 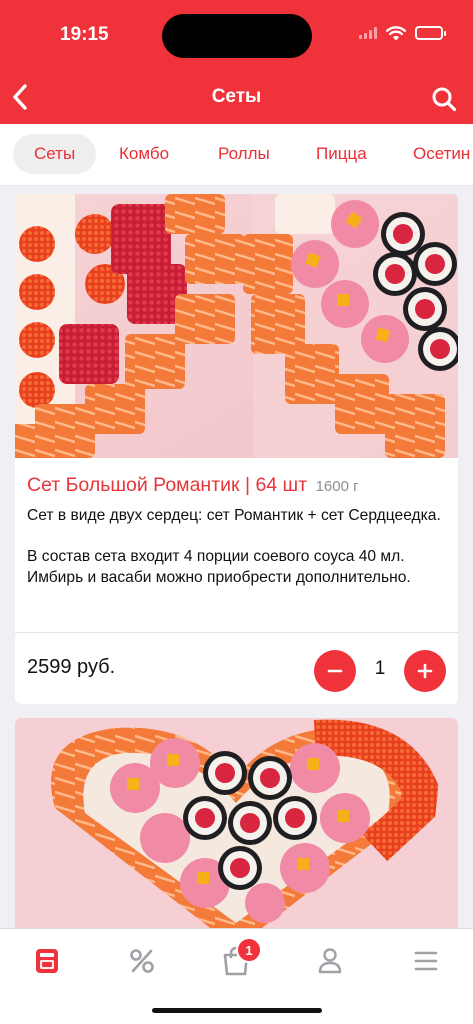 I want to click on increase-quantity-button, so click(x=425, y=671).